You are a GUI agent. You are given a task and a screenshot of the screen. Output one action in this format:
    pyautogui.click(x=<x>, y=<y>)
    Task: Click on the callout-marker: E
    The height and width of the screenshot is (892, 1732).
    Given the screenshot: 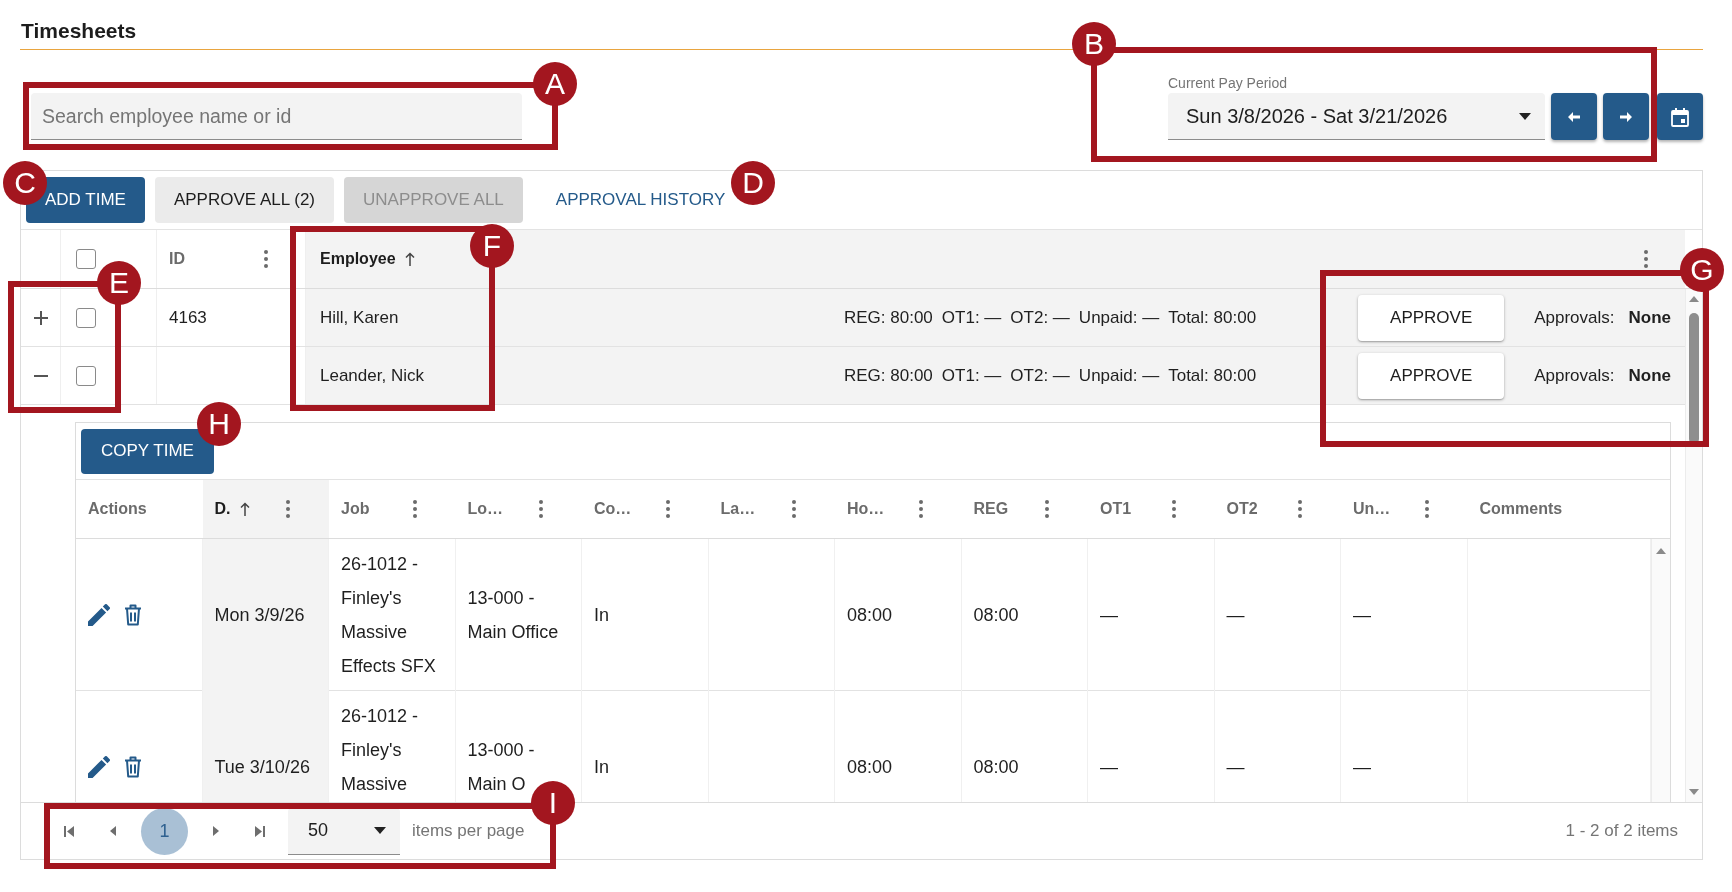 What is the action you would take?
    pyautogui.click(x=119, y=283)
    